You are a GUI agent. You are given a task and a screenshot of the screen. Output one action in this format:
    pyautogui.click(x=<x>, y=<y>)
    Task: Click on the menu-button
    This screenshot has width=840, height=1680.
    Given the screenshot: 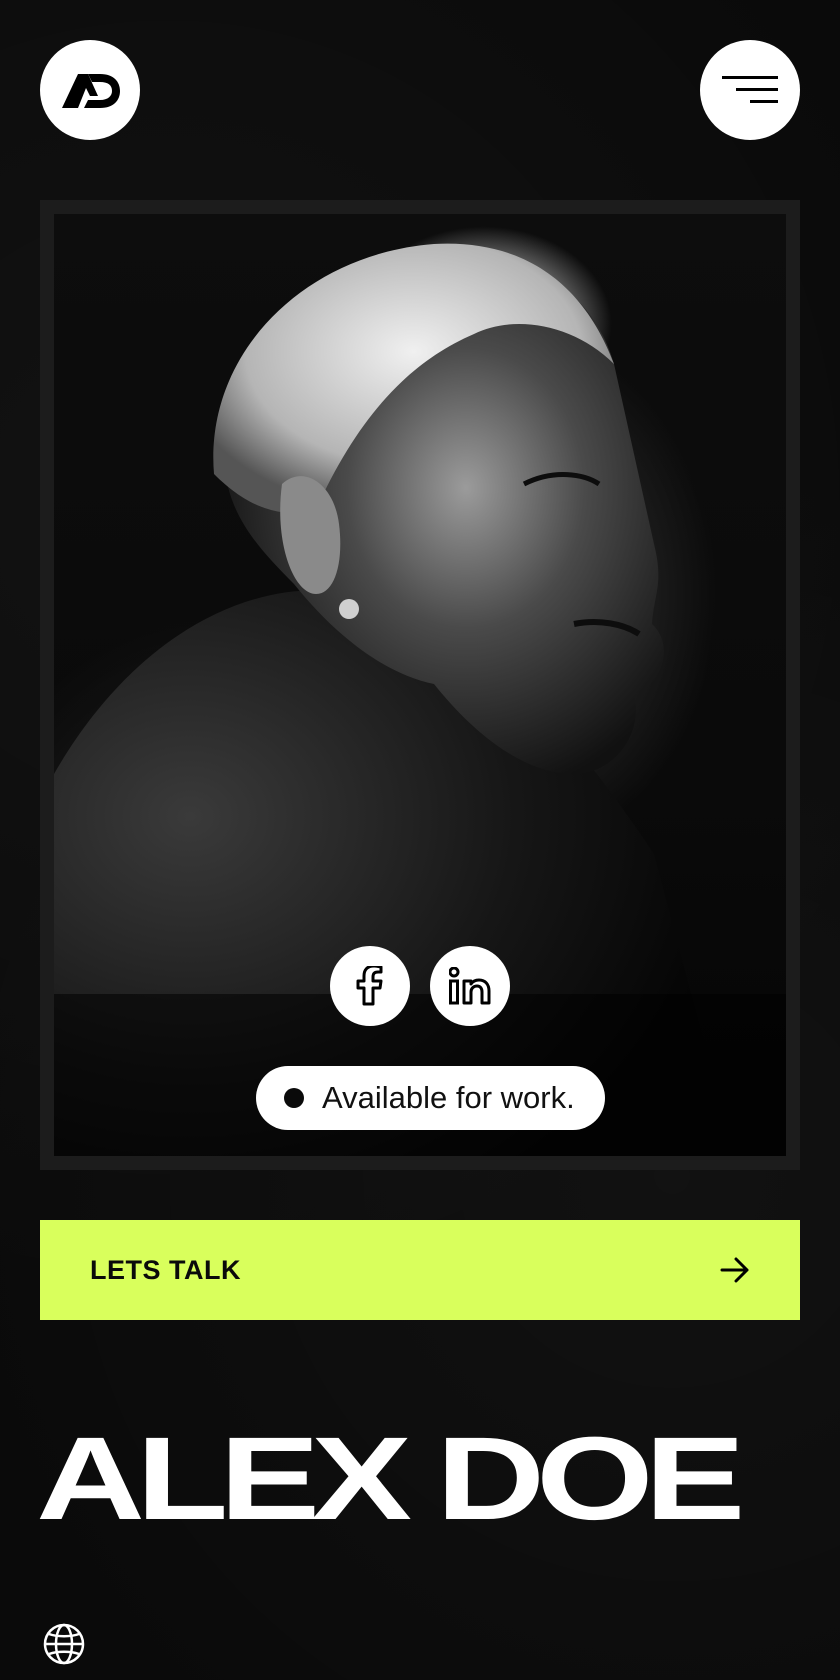 What is the action you would take?
    pyautogui.click(x=750, y=90)
    